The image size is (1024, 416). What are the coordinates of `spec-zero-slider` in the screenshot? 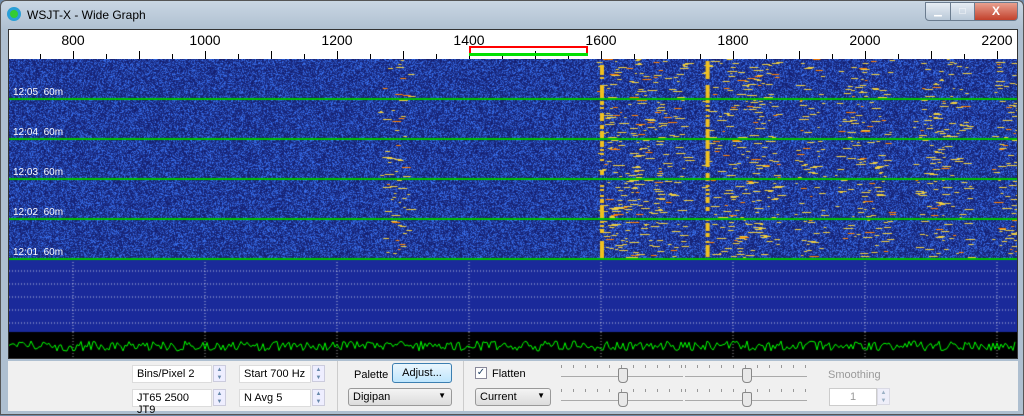 It's located at (746, 398).